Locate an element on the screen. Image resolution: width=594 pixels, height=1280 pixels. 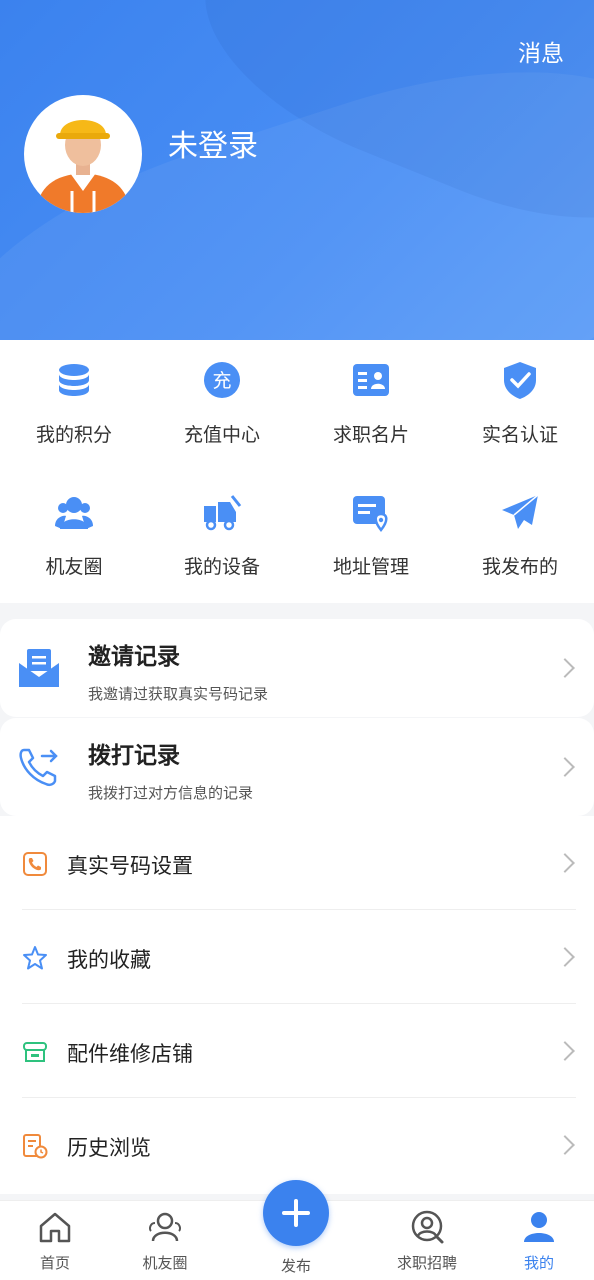
grid-label: 我发布的 is located at coordinates (519, 567).